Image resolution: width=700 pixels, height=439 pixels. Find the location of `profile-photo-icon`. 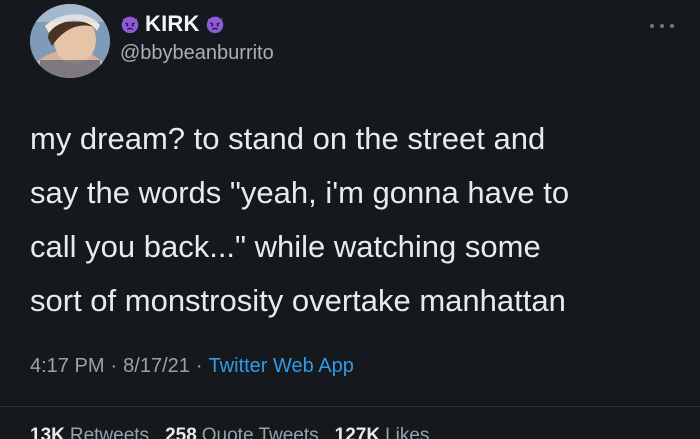

profile-photo-icon is located at coordinates (70, 41).